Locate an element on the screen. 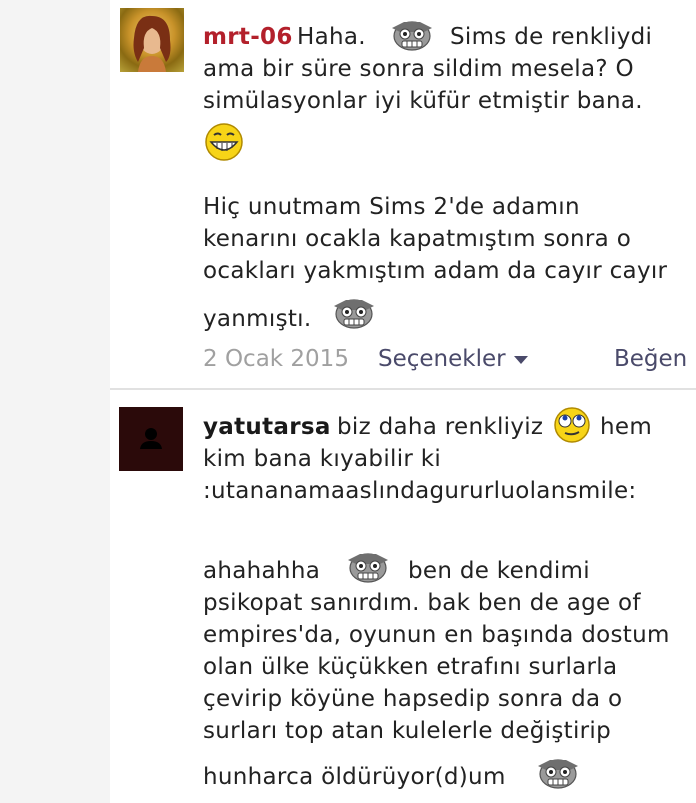  comment-text: çevirip köyüne hapsedip sonra da o is located at coordinates (413, 699).